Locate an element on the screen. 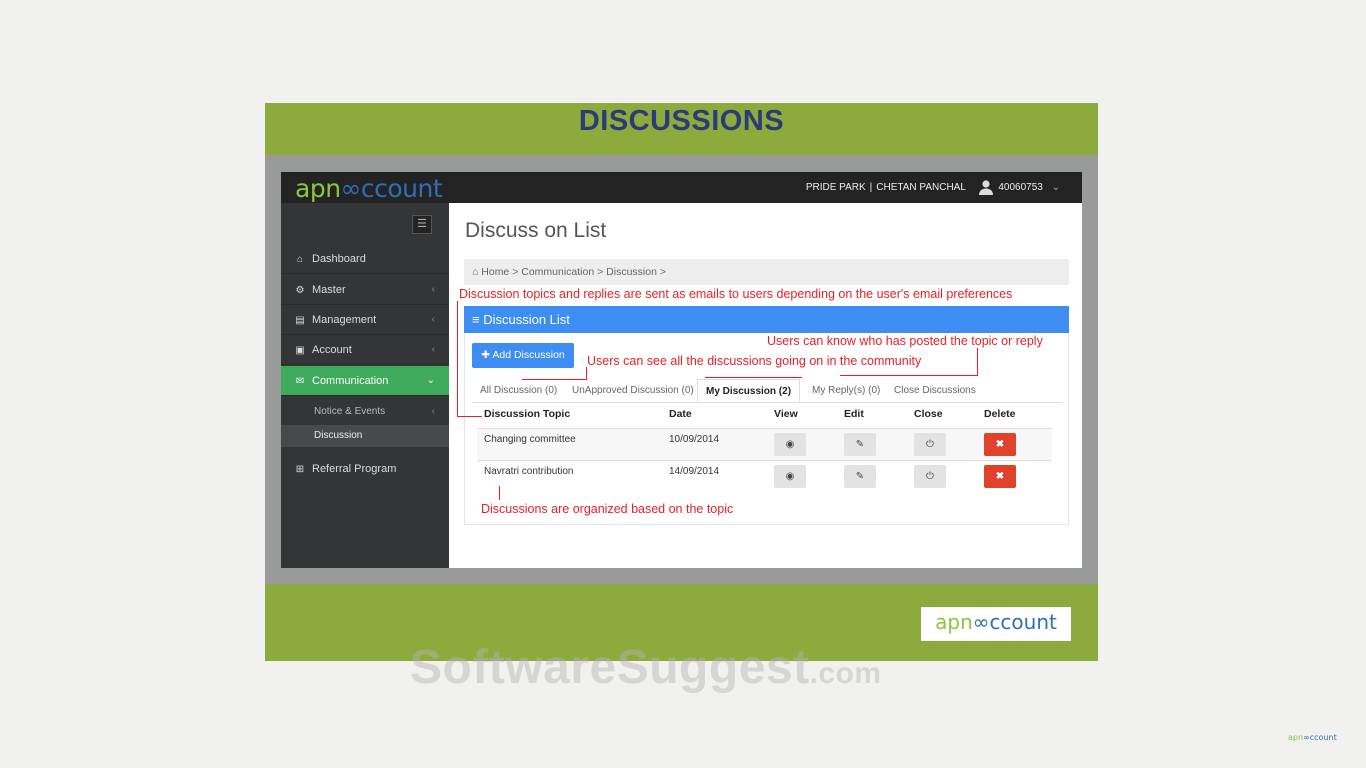  app-logo: apn∞ccount is located at coordinates (369, 188).